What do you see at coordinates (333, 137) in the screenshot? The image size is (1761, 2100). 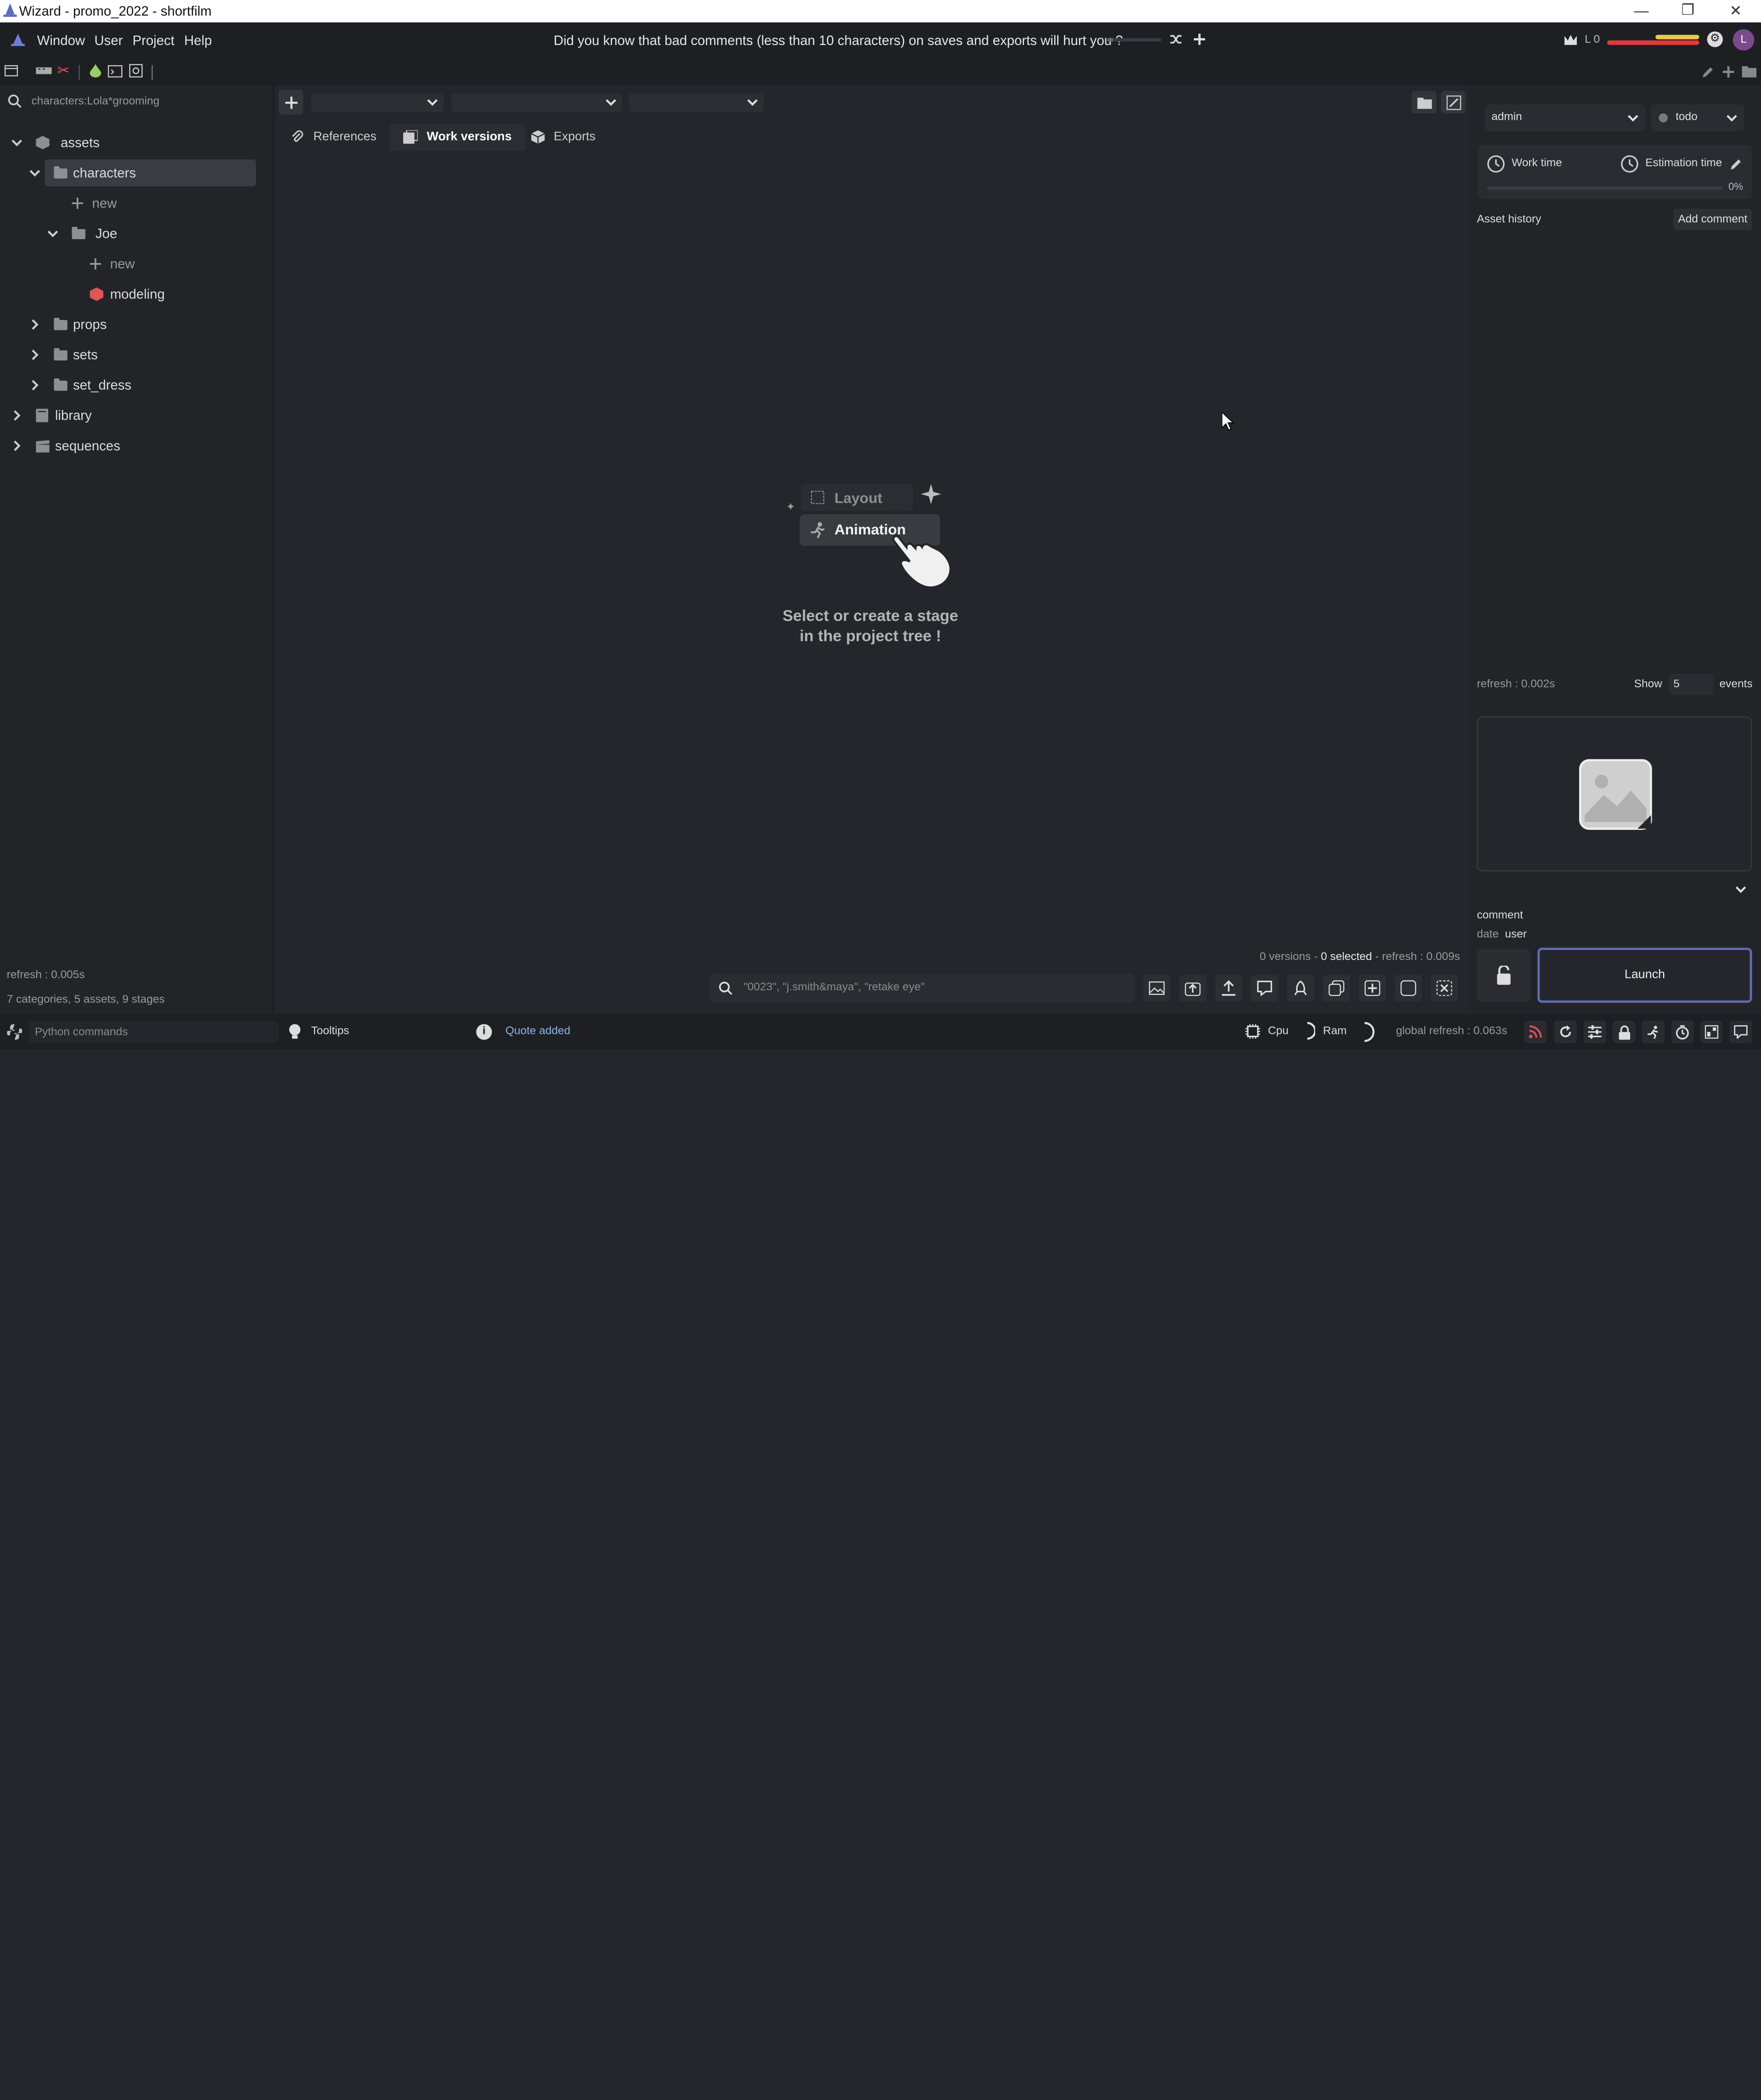 I see `tab-references: References` at bounding box center [333, 137].